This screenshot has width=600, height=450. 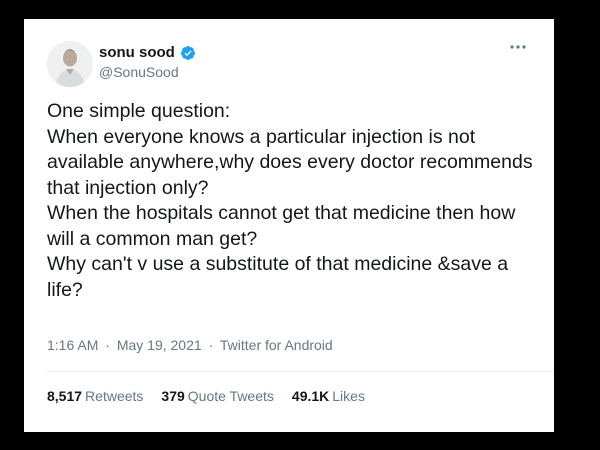 I want to click on tweet-line: One simple question:, so click(x=139, y=111).